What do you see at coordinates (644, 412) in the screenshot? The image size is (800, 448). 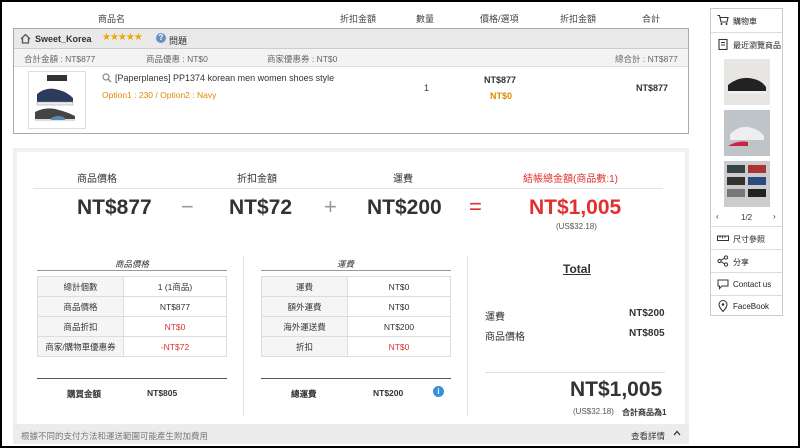 I see `total-box-count: 合計商品為1` at bounding box center [644, 412].